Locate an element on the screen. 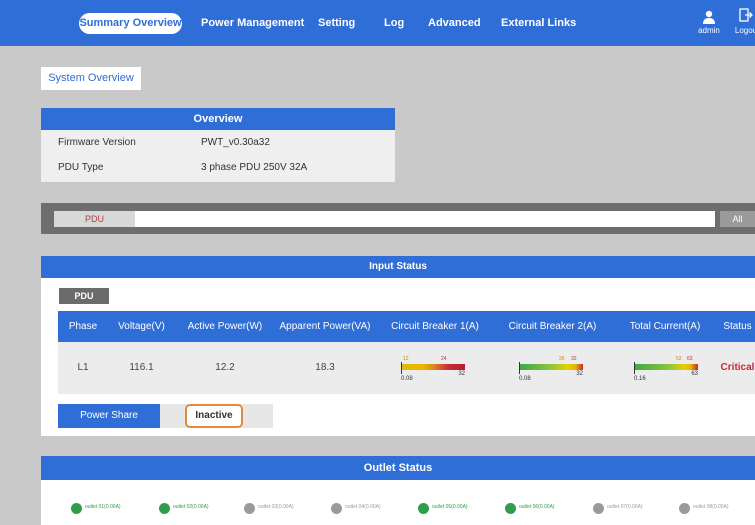  nav-setting: Setting is located at coordinates (336, 23).